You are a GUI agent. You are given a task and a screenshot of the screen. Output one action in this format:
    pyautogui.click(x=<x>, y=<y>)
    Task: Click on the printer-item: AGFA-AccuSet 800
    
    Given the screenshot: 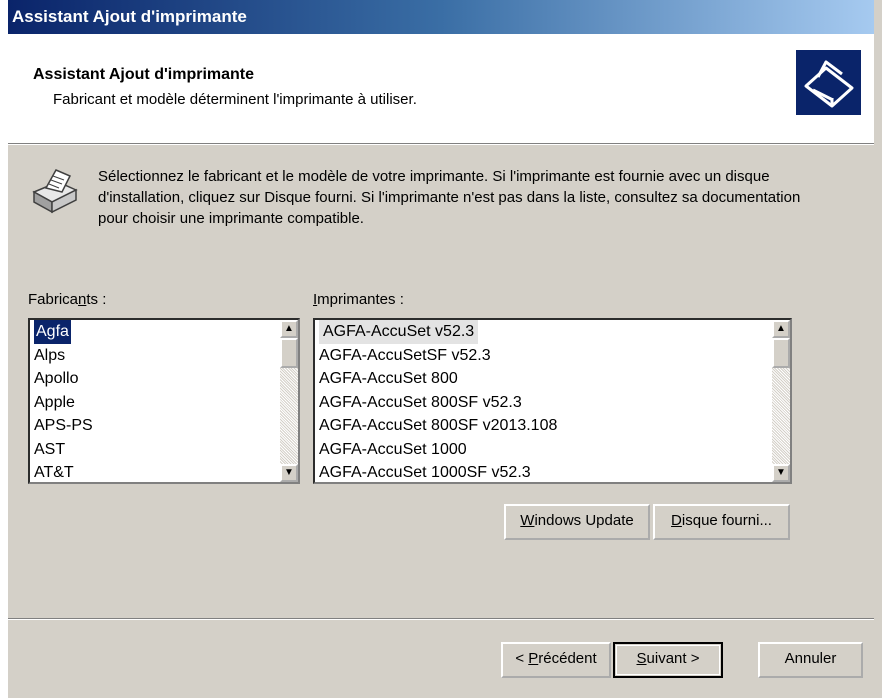 What is the action you would take?
    pyautogui.click(x=552, y=379)
    